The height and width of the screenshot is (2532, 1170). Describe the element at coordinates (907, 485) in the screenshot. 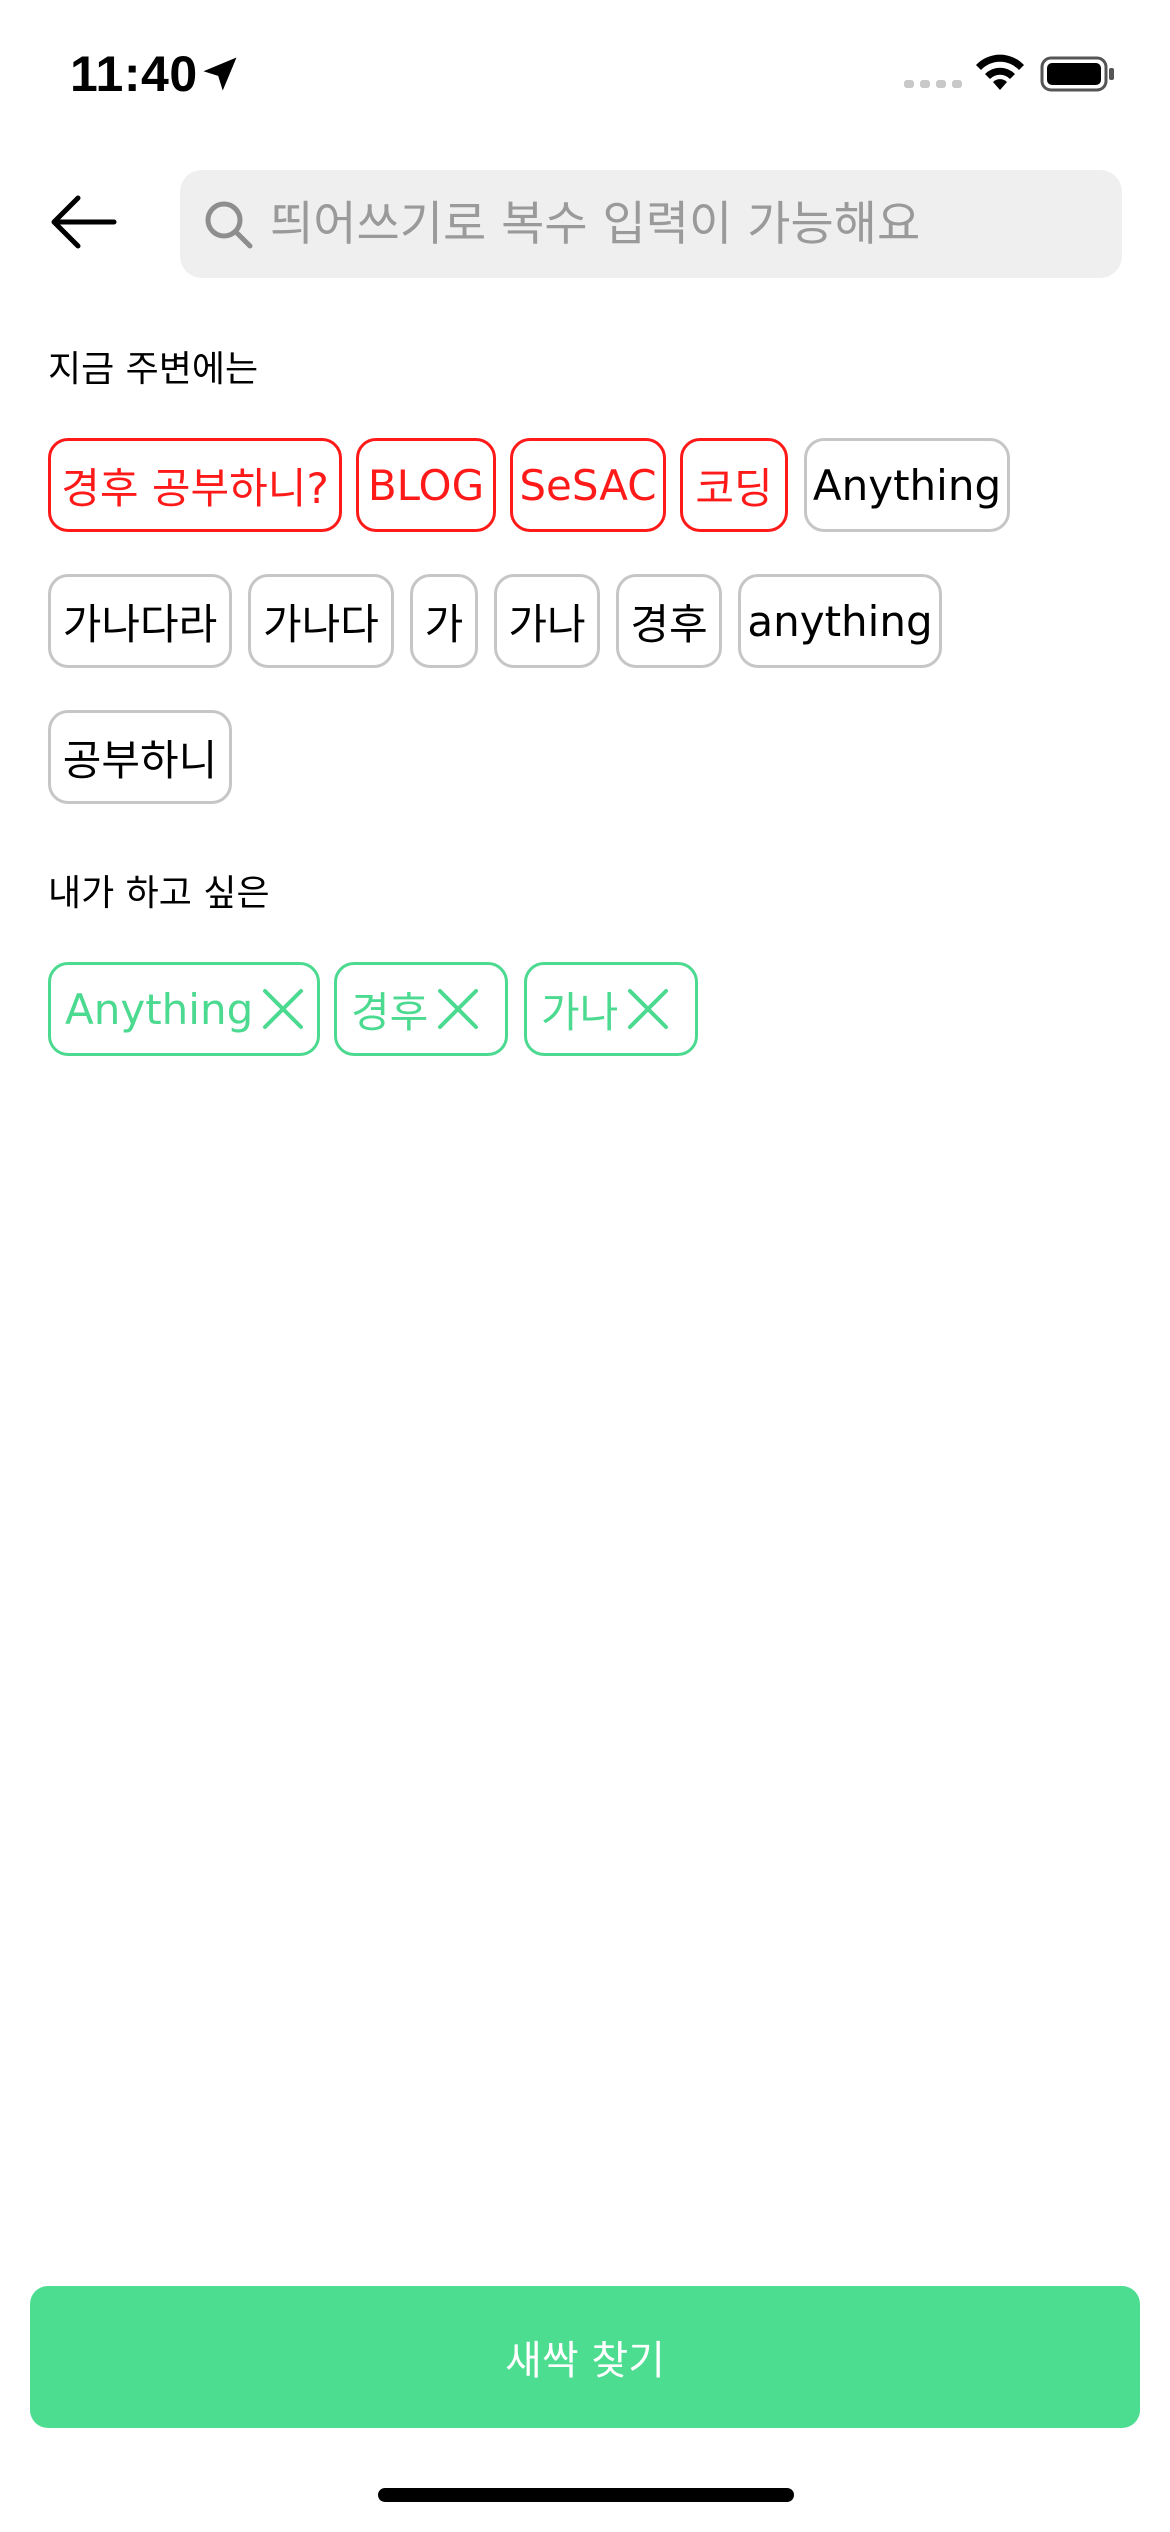

I see `nearby-tag: Anything` at that location.